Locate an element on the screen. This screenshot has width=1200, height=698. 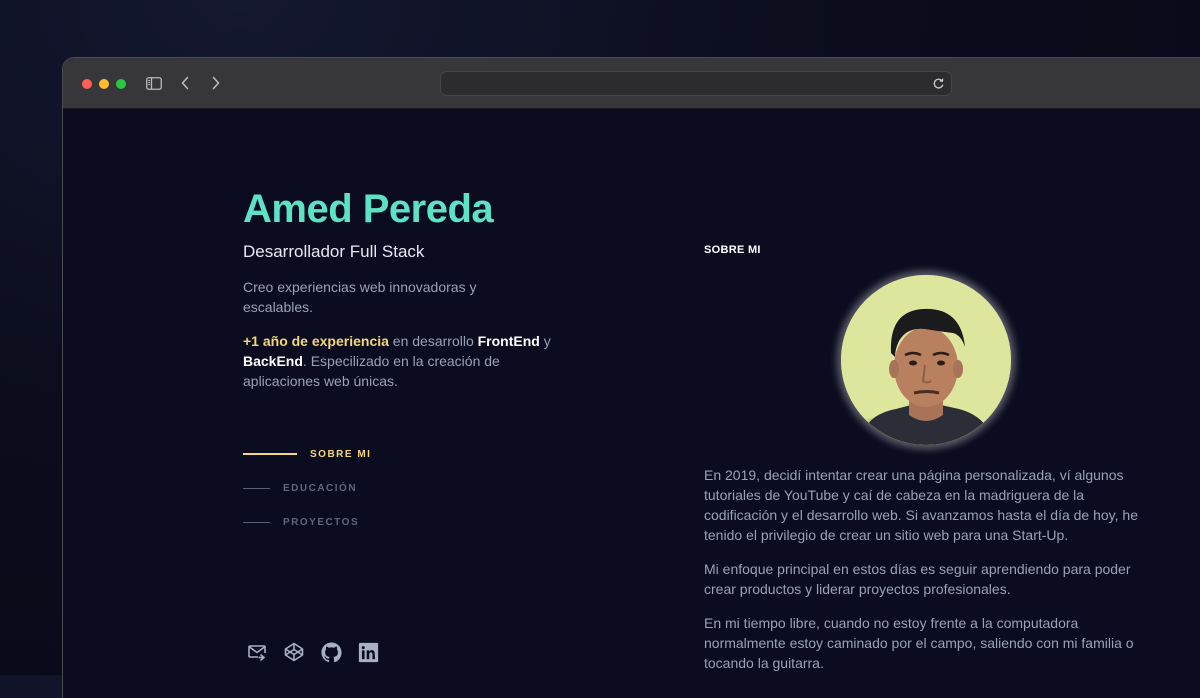
linkedin-icon is located at coordinates (368, 652).